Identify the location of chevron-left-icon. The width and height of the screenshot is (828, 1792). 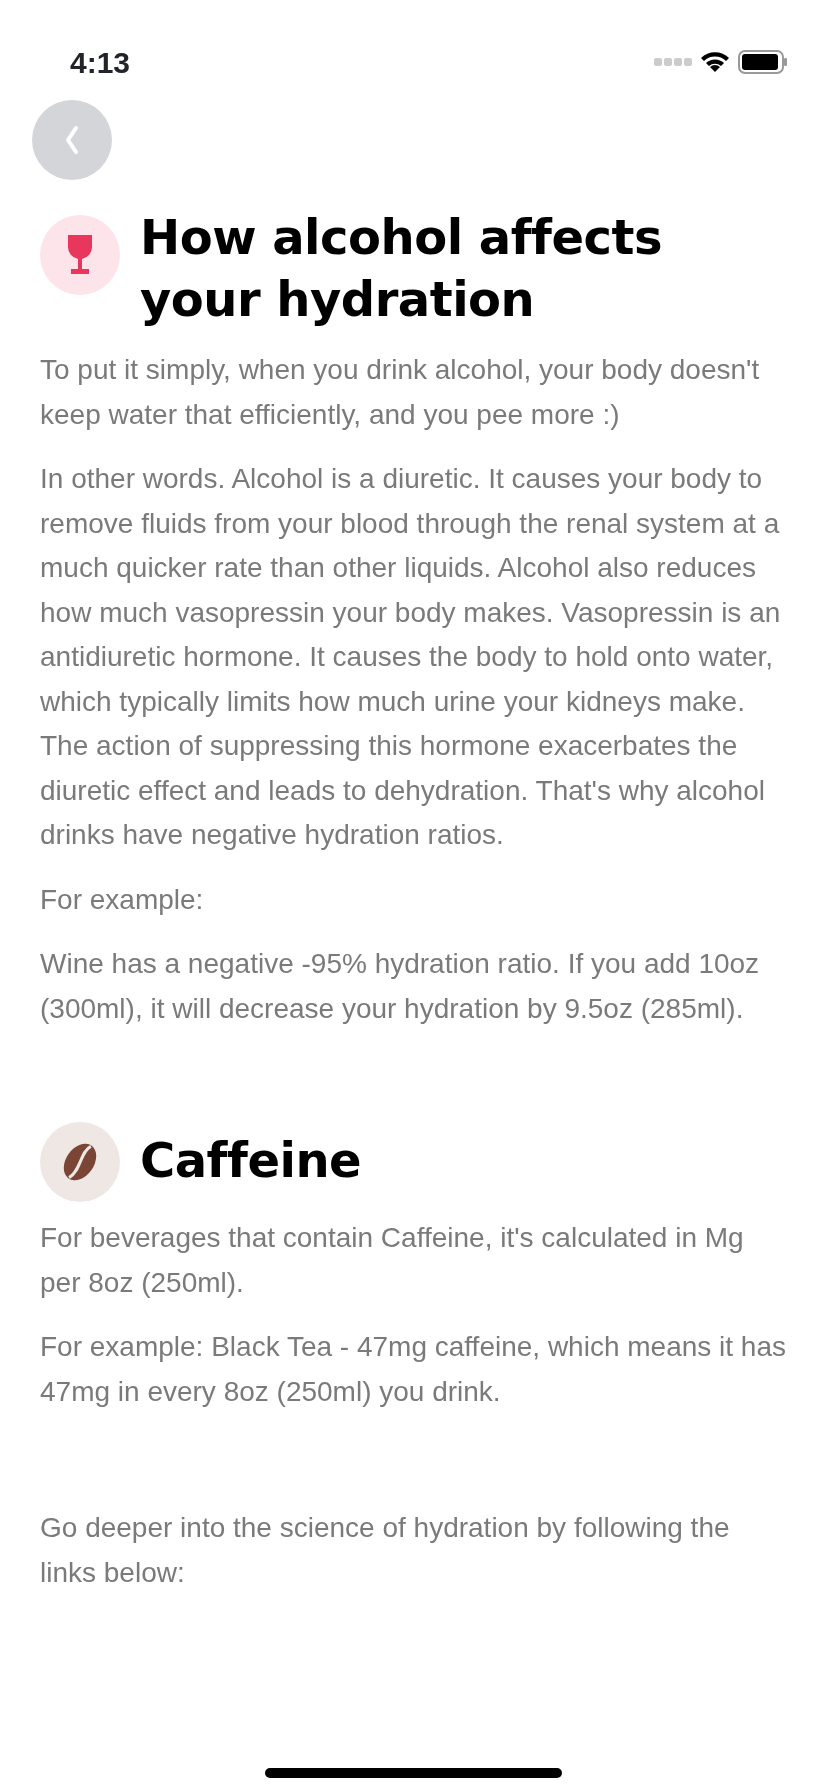
(72, 140).